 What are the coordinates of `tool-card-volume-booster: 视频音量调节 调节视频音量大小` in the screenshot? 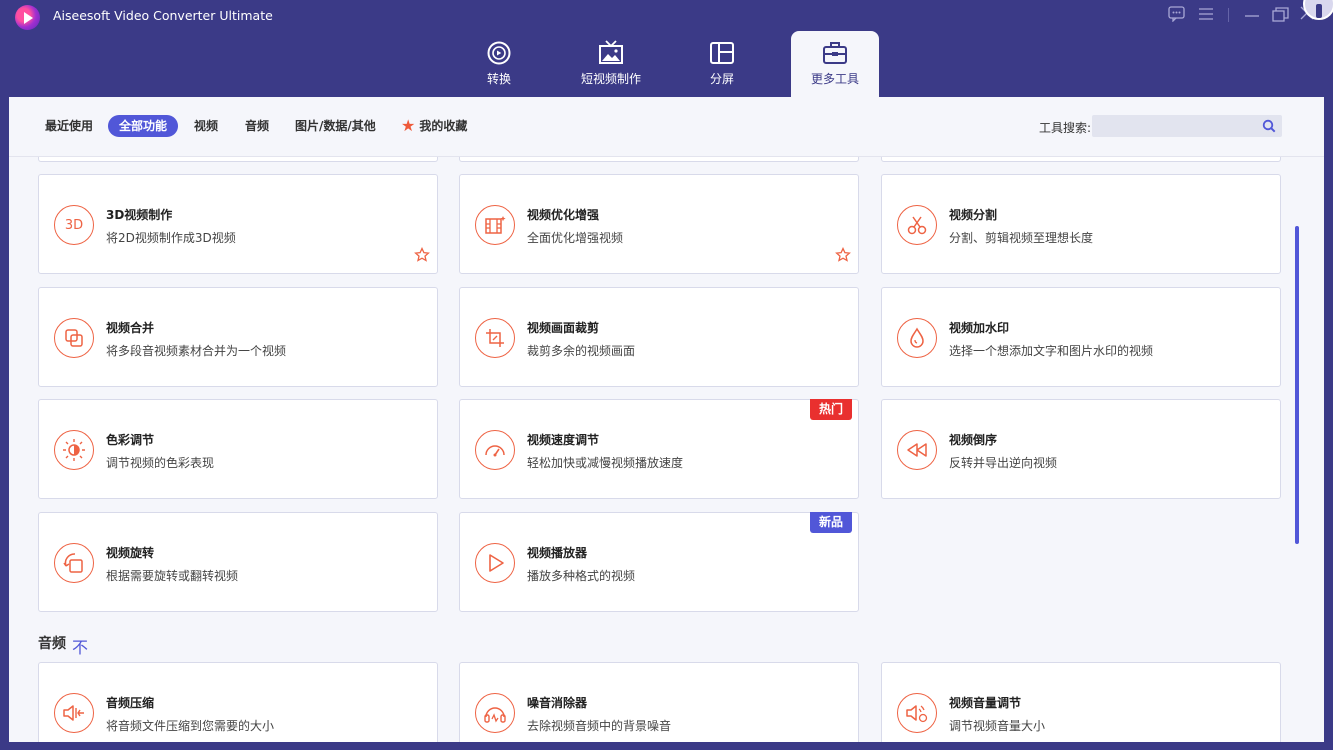 It's located at (1081, 702).